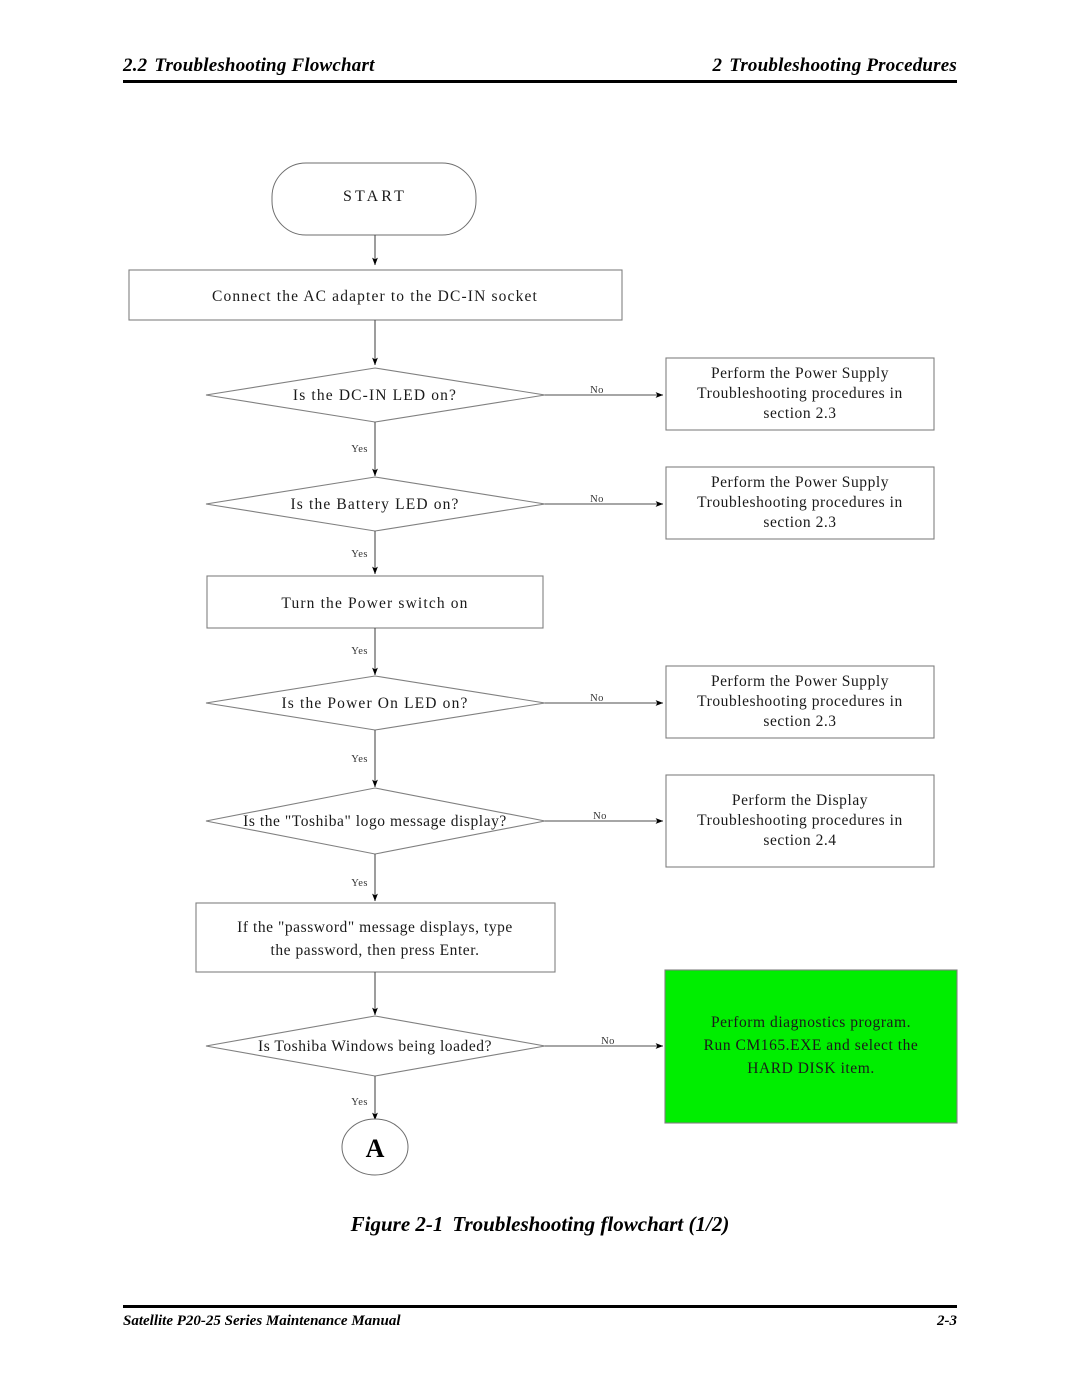 This screenshot has height=1397, width=1080. What do you see at coordinates (811, 1068) in the screenshot?
I see `node-diagnostics-hard-disk-line3: HARD DISK item.` at bounding box center [811, 1068].